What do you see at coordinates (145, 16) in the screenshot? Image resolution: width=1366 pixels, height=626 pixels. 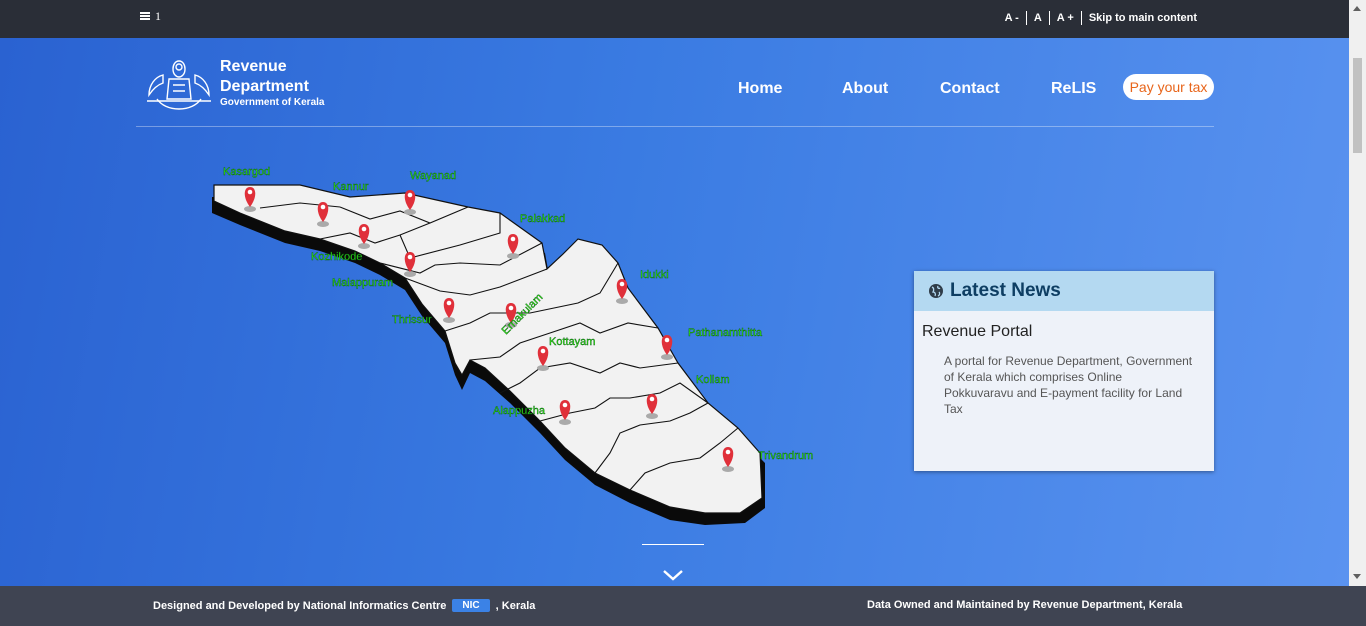 I see `counter-icon` at bounding box center [145, 16].